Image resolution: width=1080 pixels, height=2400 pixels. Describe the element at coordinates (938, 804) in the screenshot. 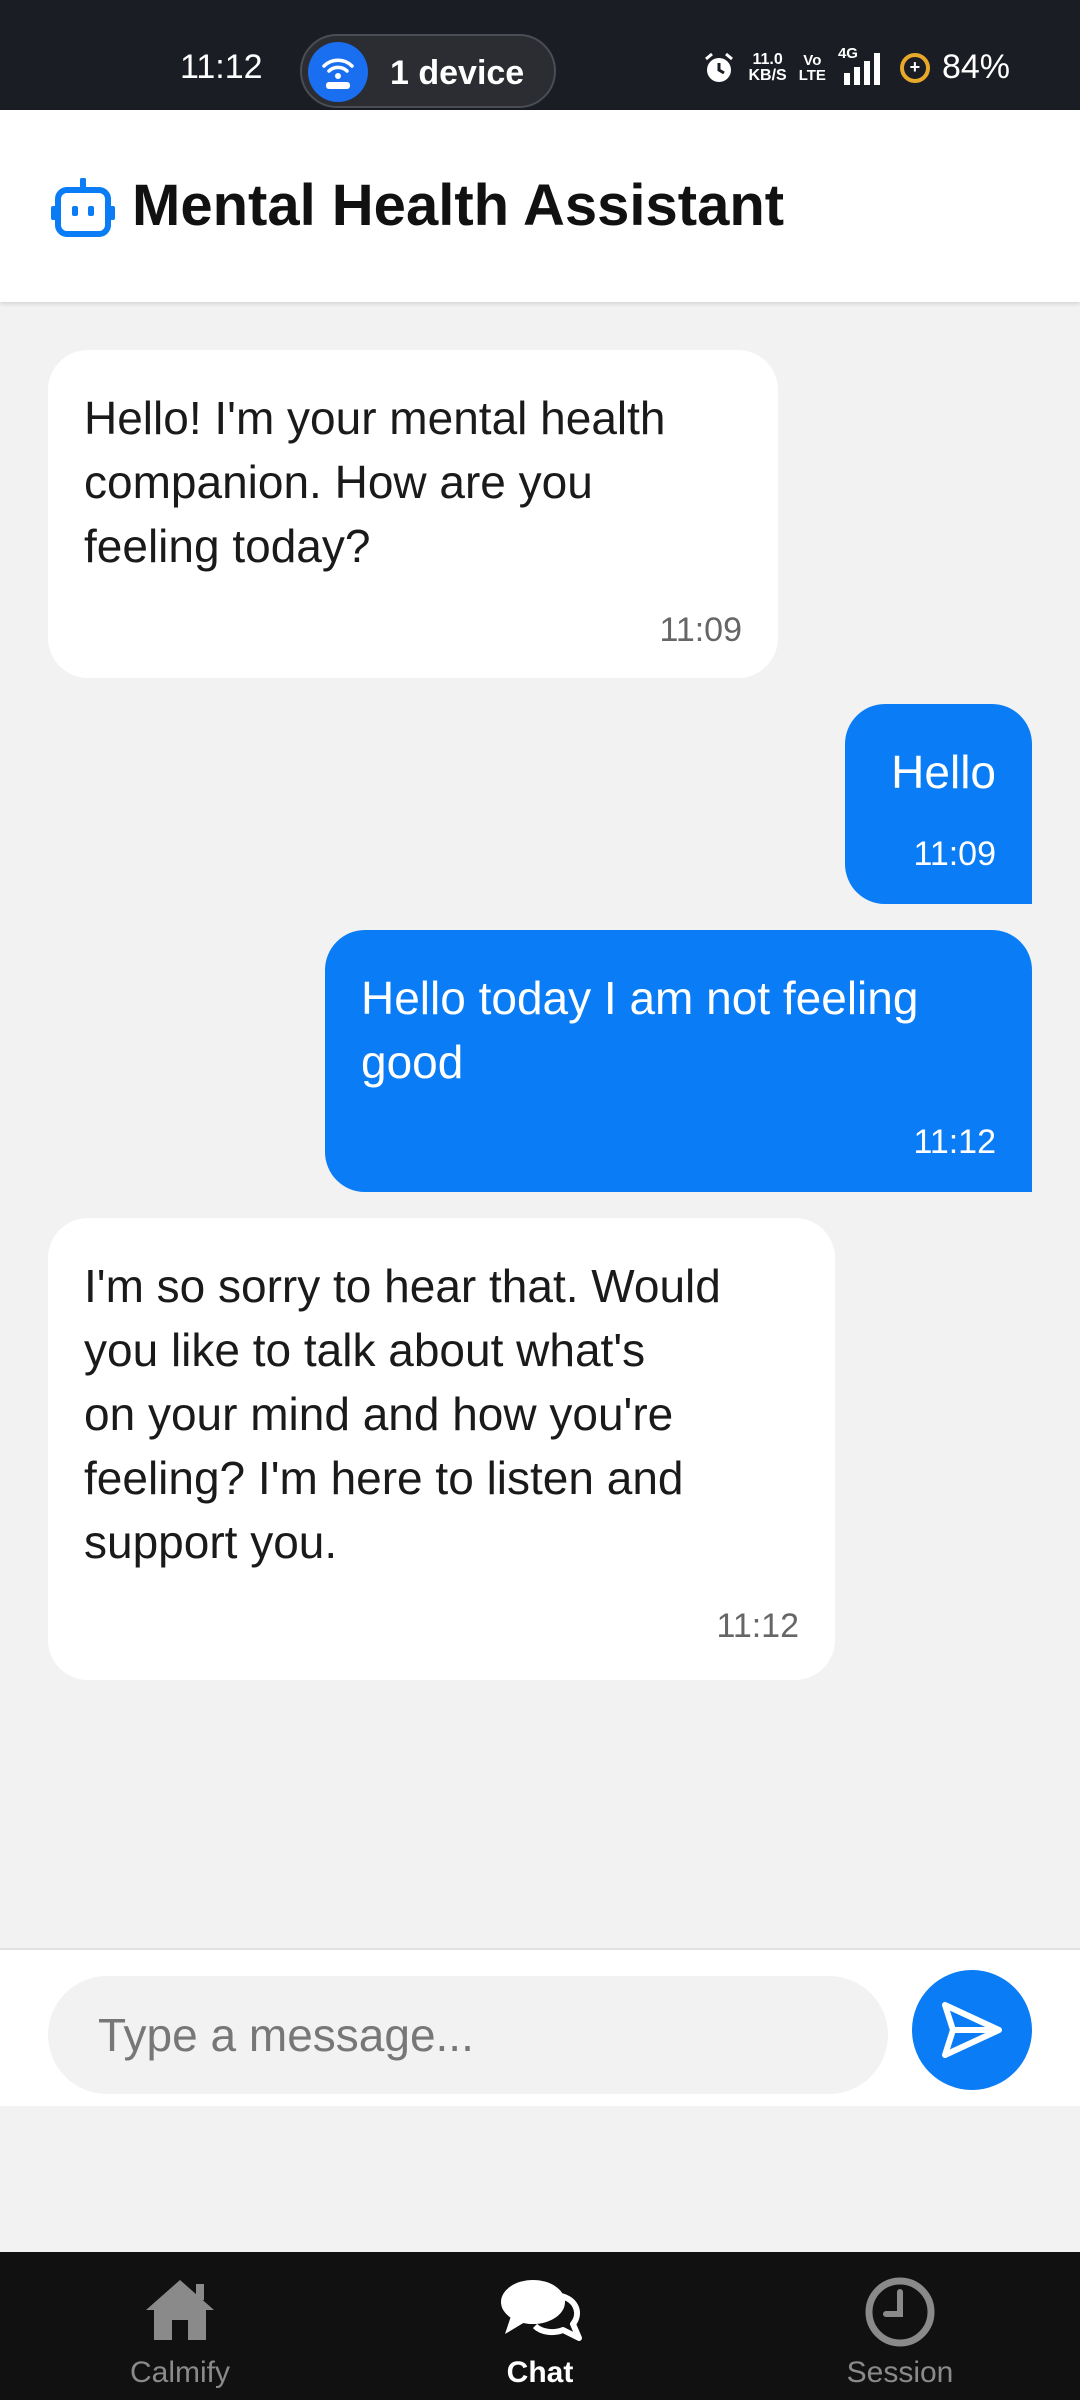

I see `user-message: Hello 11:09` at that location.